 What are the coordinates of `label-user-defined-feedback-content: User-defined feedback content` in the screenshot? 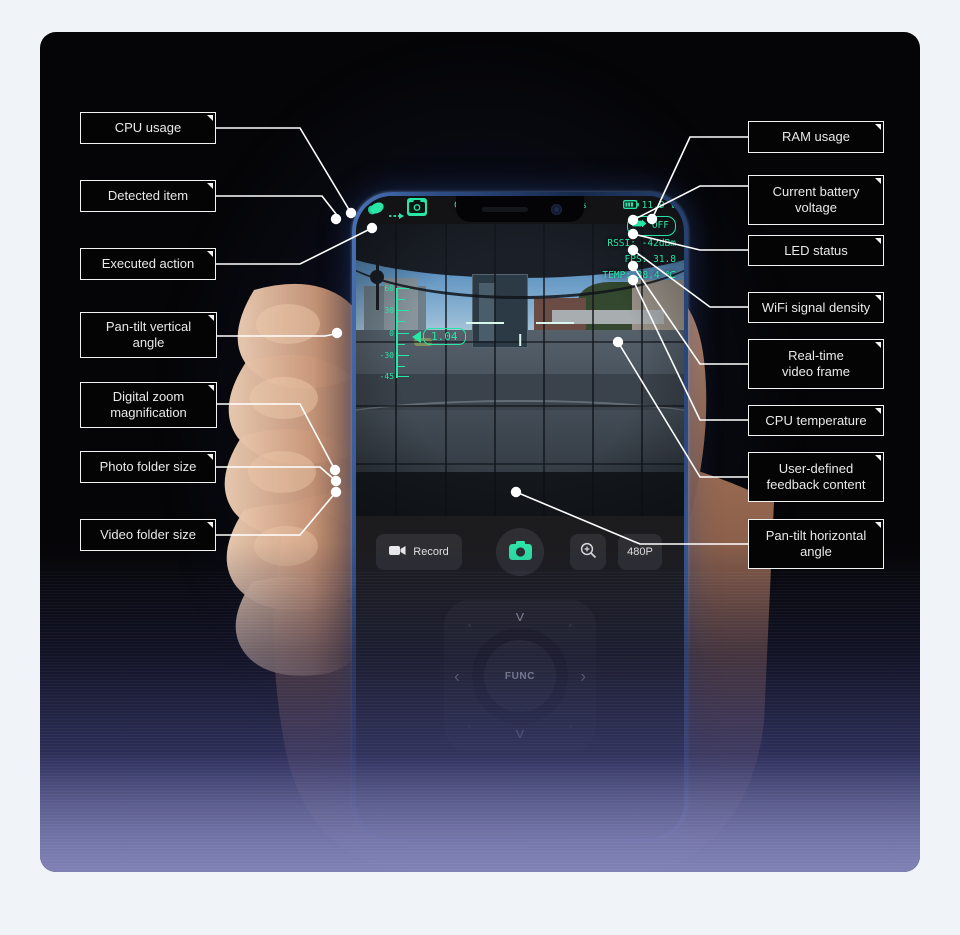 It's located at (816, 477).